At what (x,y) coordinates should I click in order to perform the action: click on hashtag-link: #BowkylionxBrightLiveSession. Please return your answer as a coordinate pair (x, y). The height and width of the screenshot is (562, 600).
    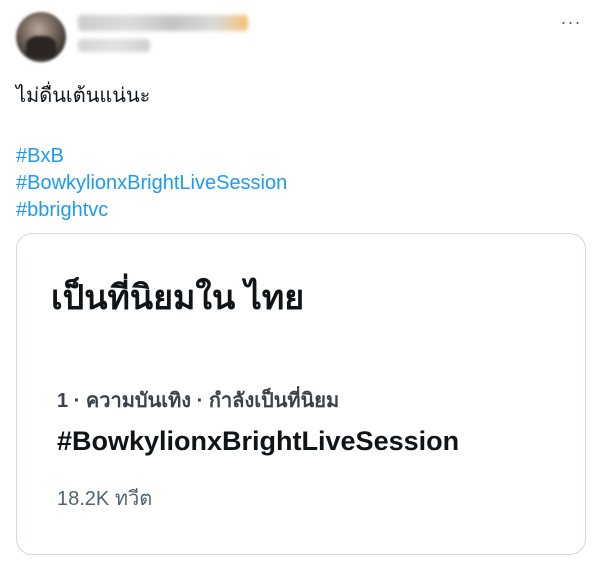
    Looking at the image, I should click on (151, 183).